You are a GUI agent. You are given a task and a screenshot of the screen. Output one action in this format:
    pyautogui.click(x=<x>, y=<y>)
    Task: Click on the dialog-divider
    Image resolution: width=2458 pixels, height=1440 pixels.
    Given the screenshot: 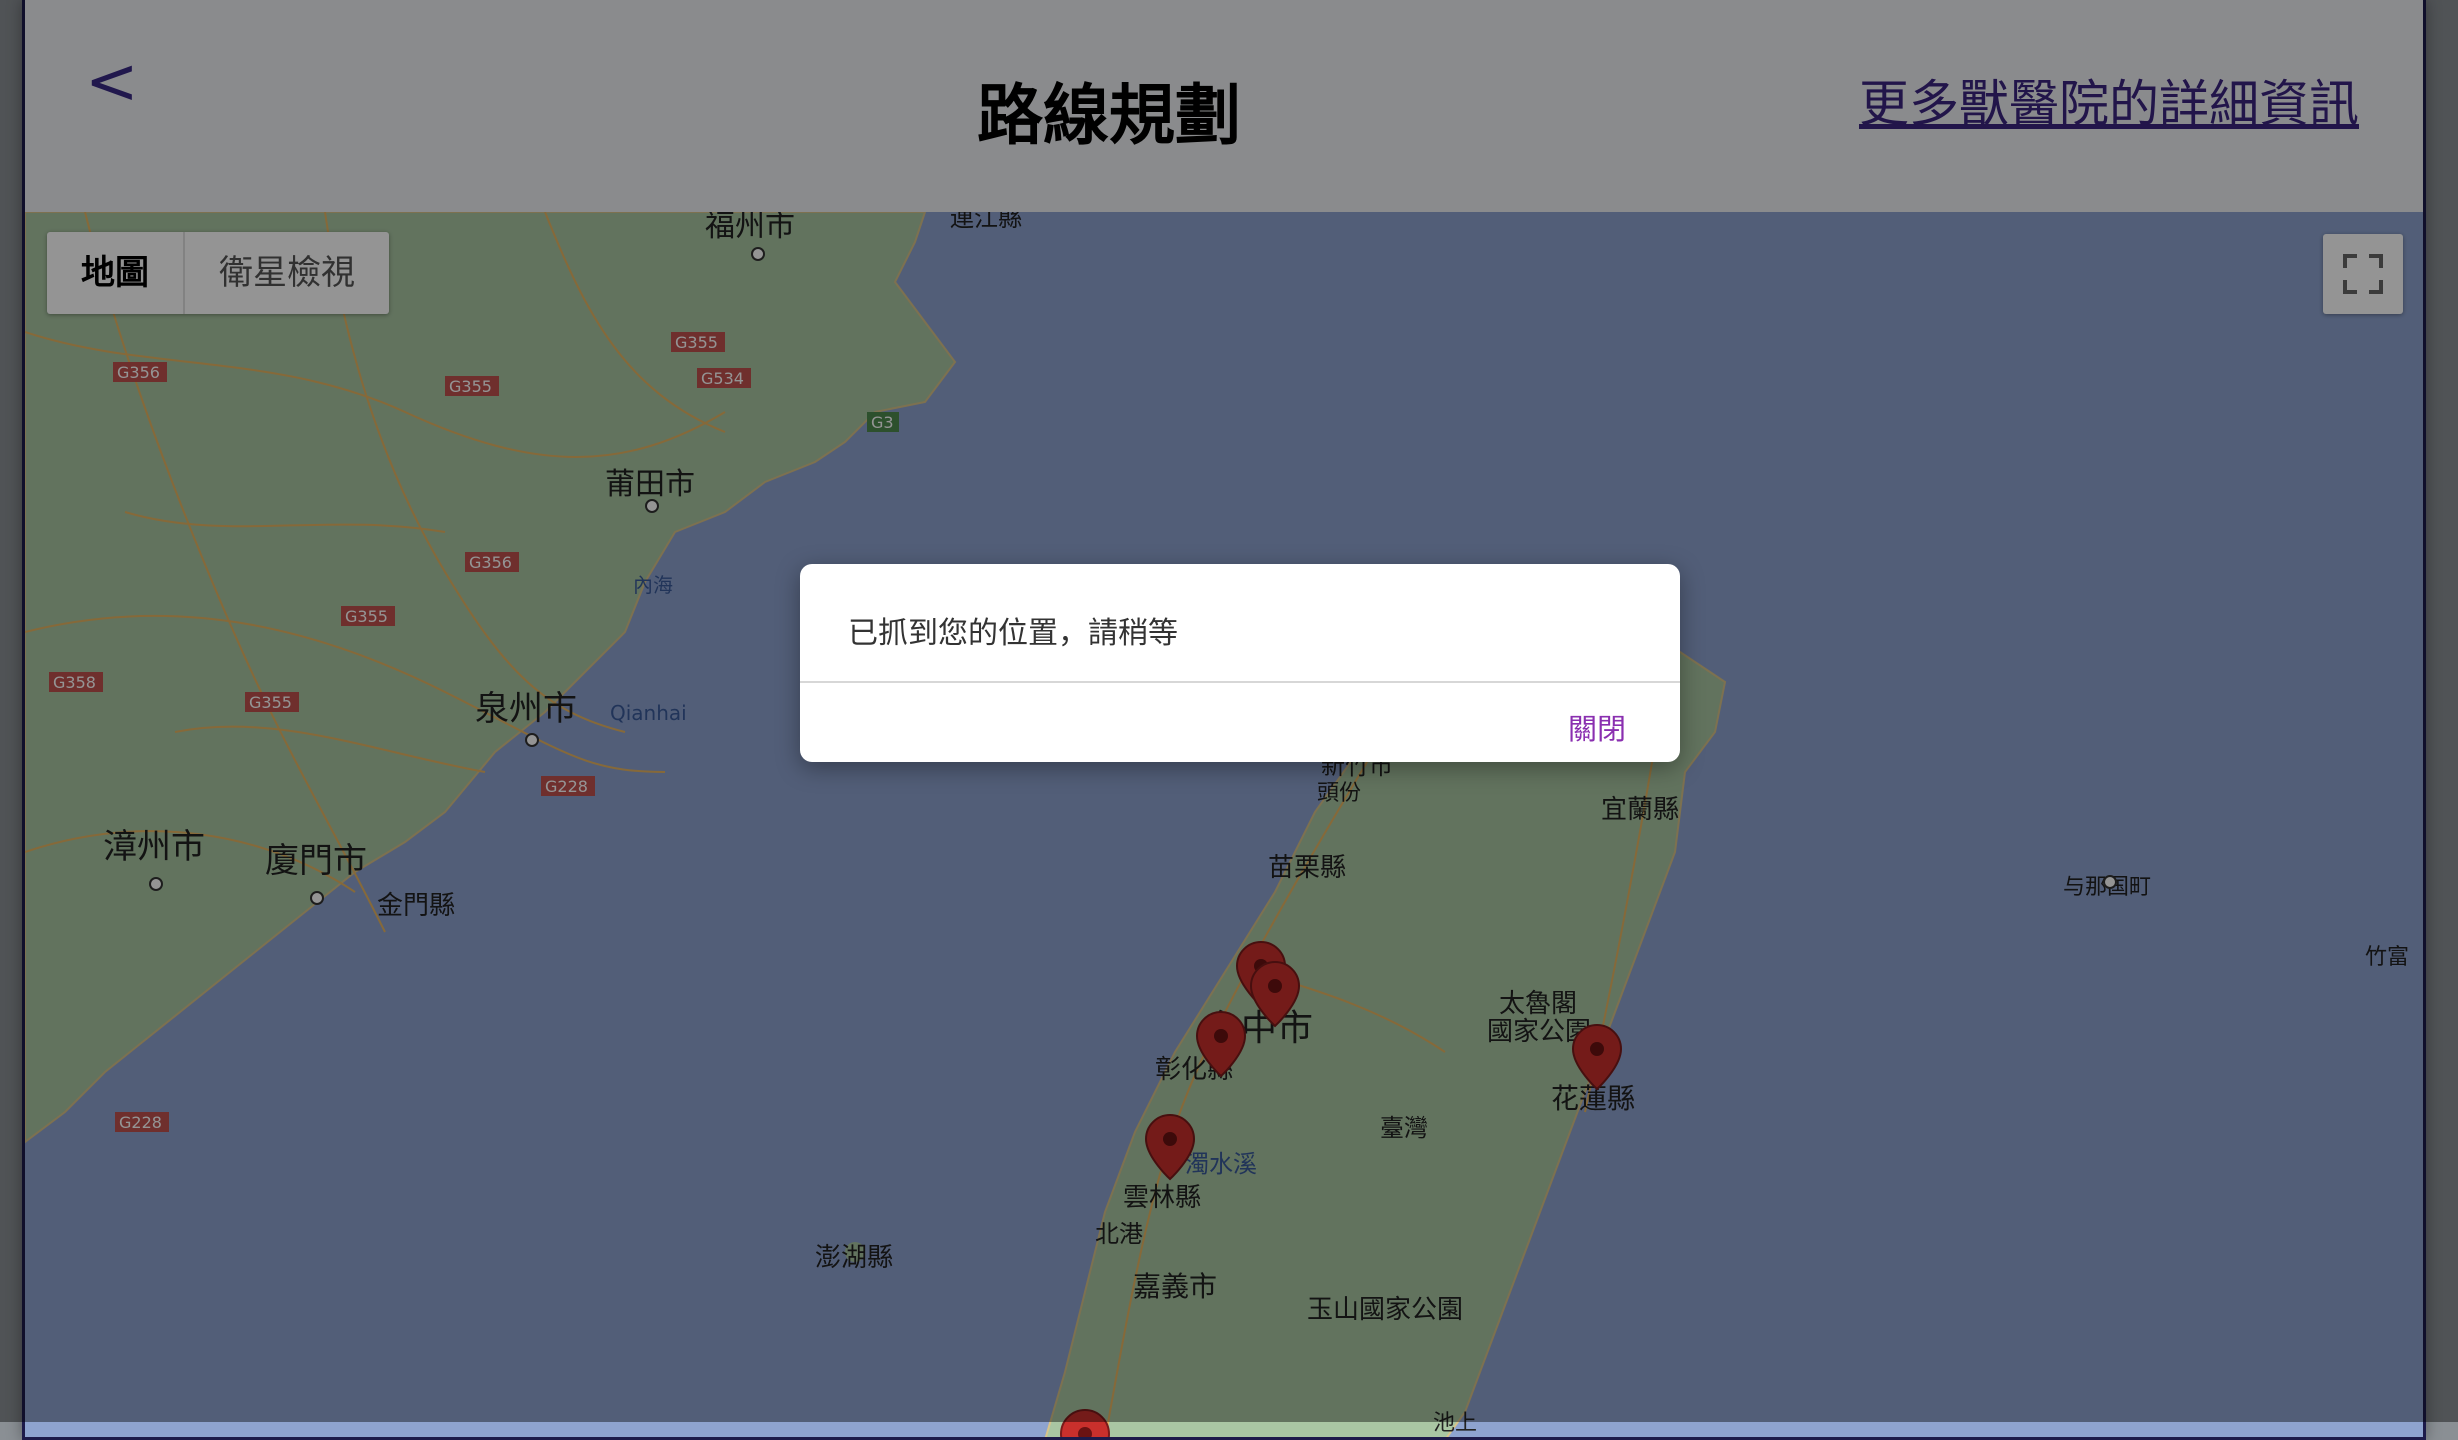 What is the action you would take?
    pyautogui.click(x=1240, y=682)
    